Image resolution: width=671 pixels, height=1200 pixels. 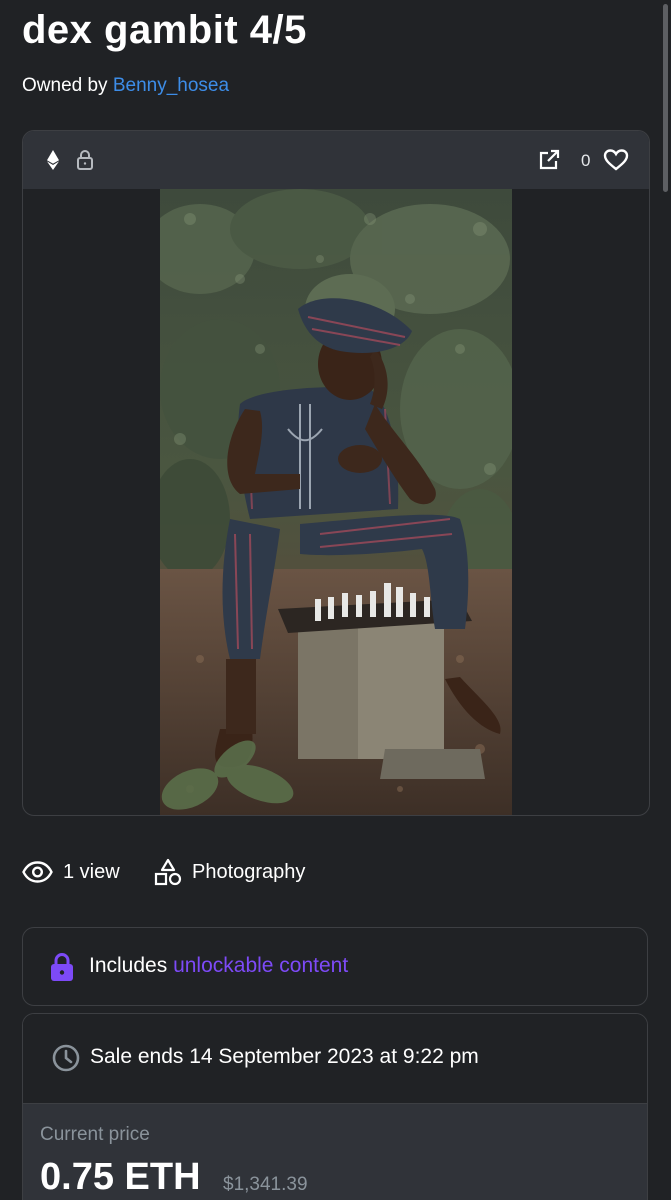 I want to click on category-text: Photography, so click(x=249, y=871).